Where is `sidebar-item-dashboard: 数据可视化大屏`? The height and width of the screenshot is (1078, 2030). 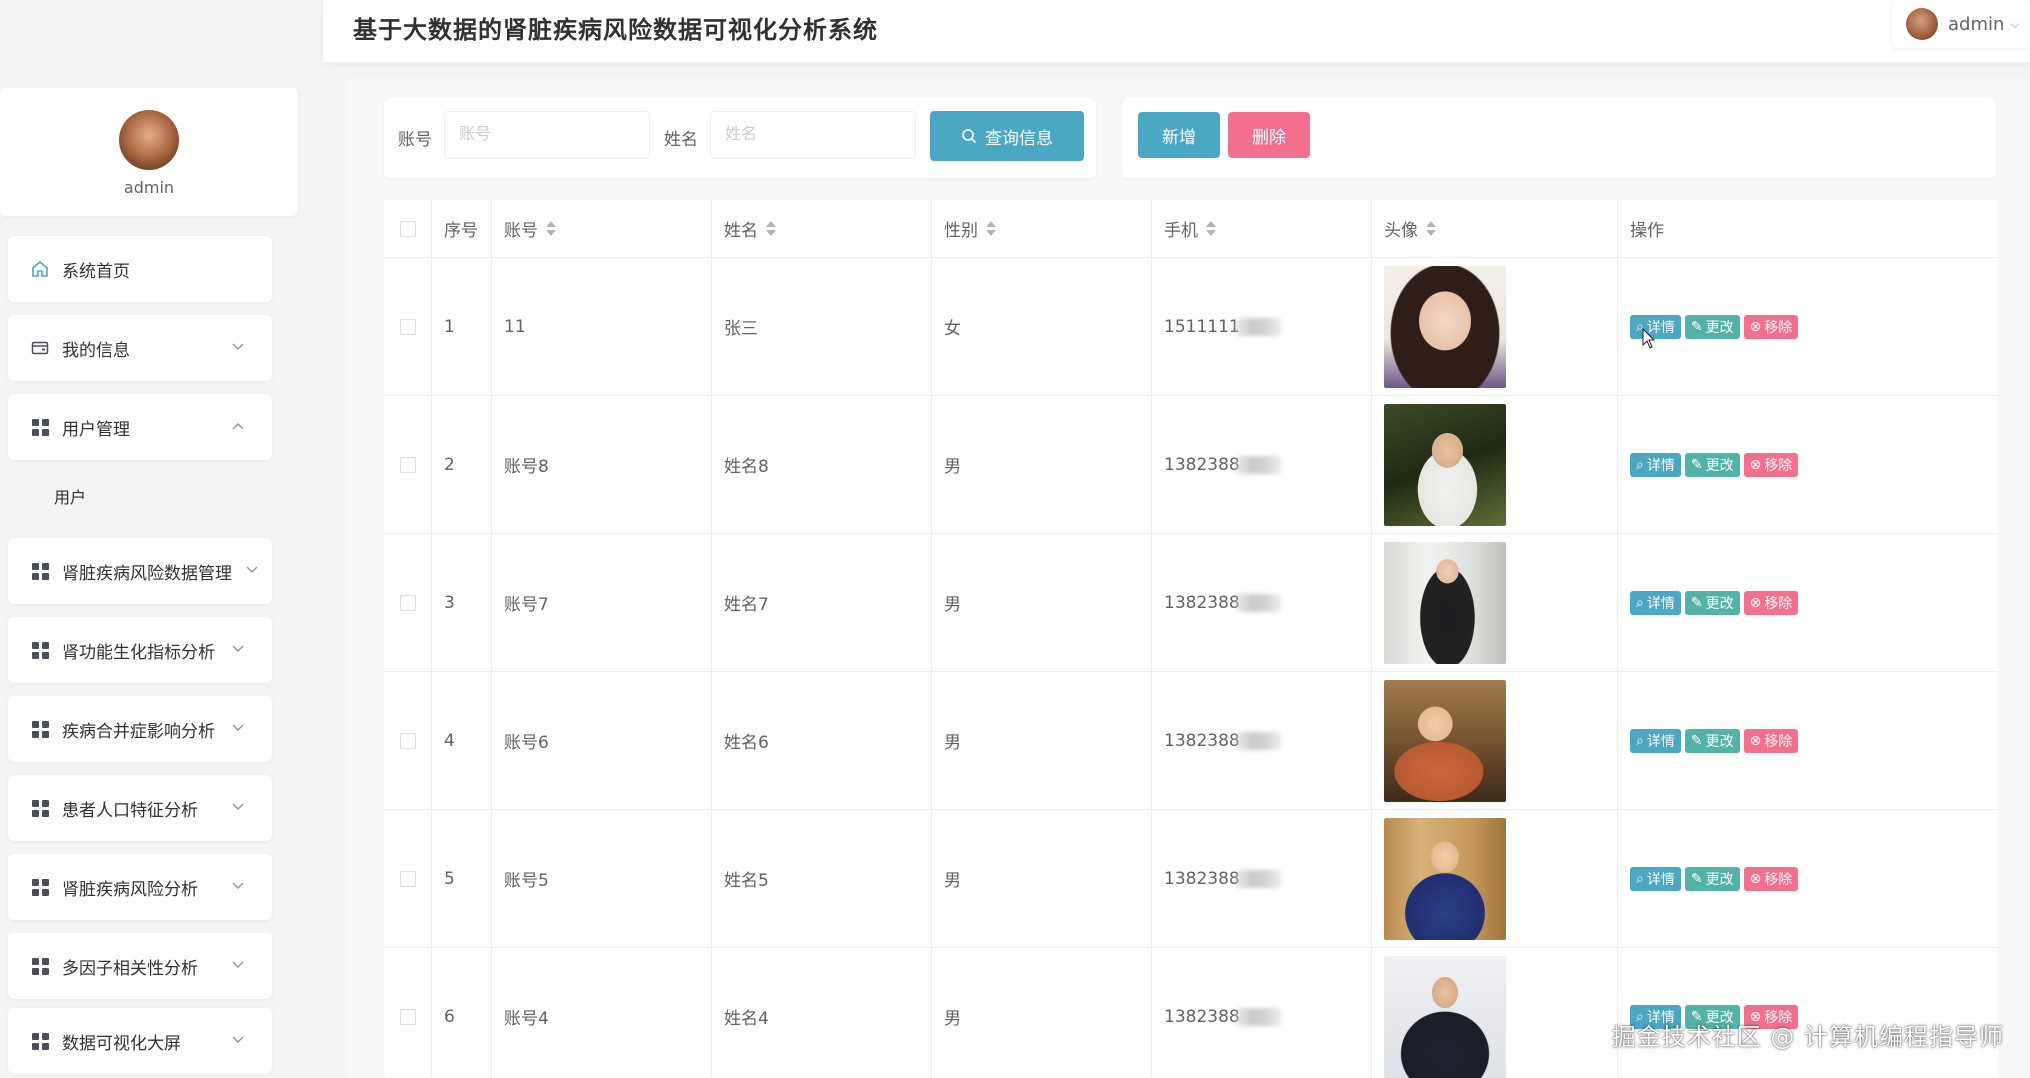
sidebar-item-dashboard: 数据可视化大屏 is located at coordinates (140, 1041).